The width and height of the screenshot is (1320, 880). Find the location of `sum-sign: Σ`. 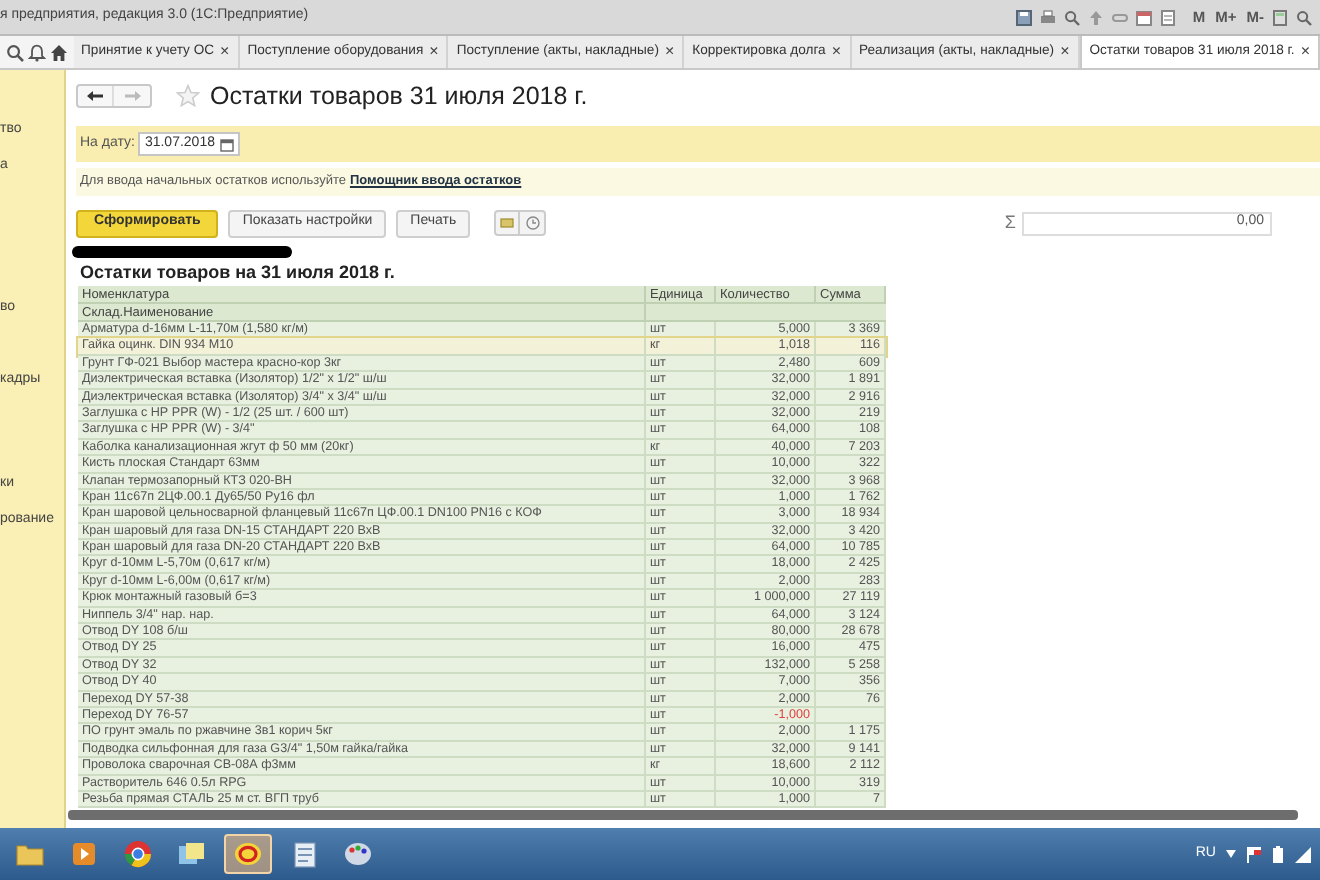

sum-sign: Σ is located at coordinates (1010, 222).